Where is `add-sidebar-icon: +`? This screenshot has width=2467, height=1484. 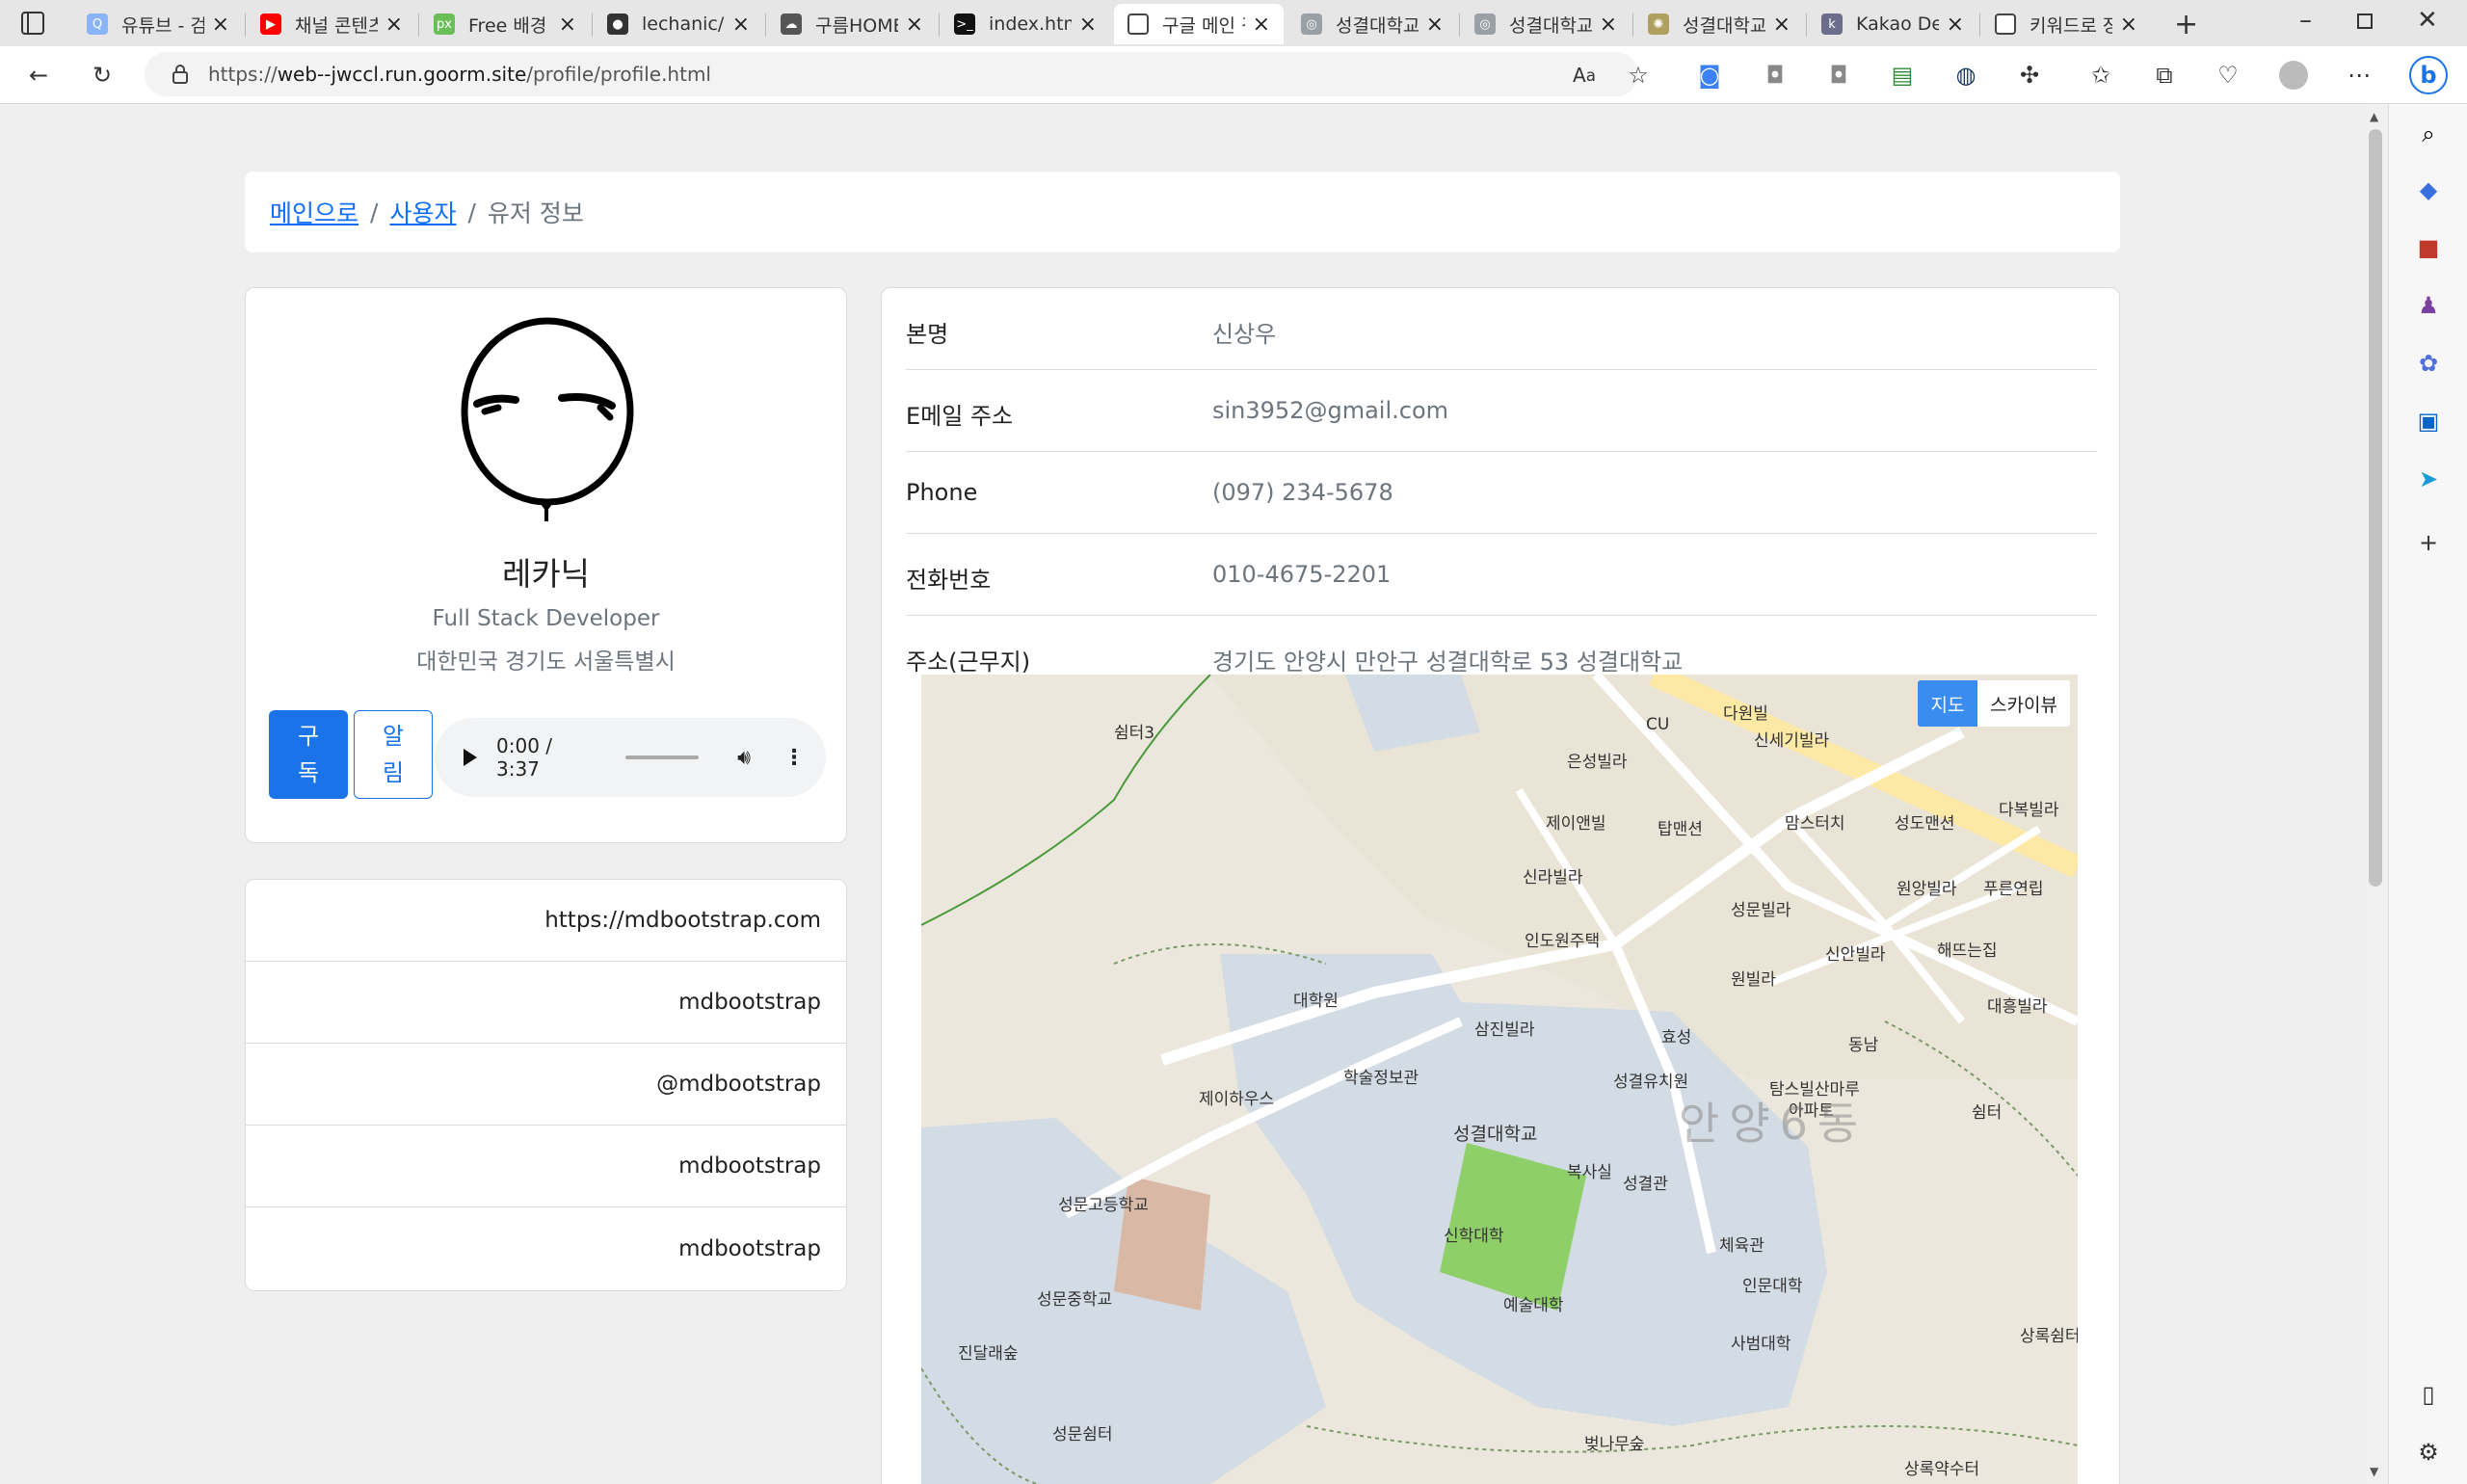 add-sidebar-icon: + is located at coordinates (2428, 542).